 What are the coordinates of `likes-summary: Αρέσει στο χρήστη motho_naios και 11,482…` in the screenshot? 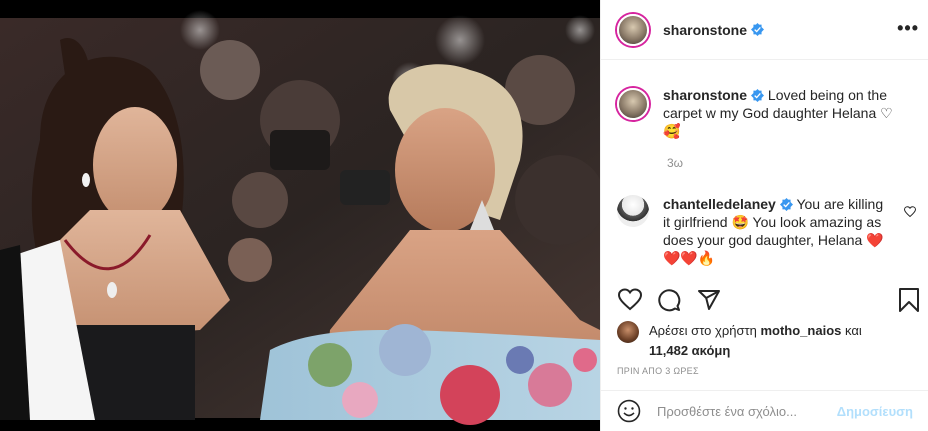 It's located at (758, 341).